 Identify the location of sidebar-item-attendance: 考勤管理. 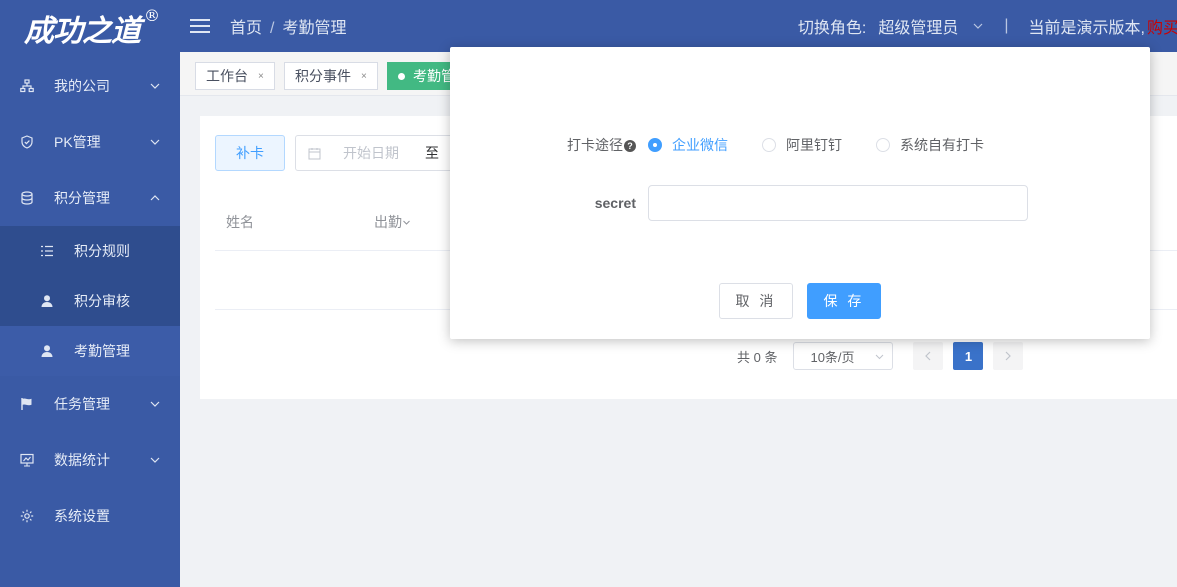
(90, 351).